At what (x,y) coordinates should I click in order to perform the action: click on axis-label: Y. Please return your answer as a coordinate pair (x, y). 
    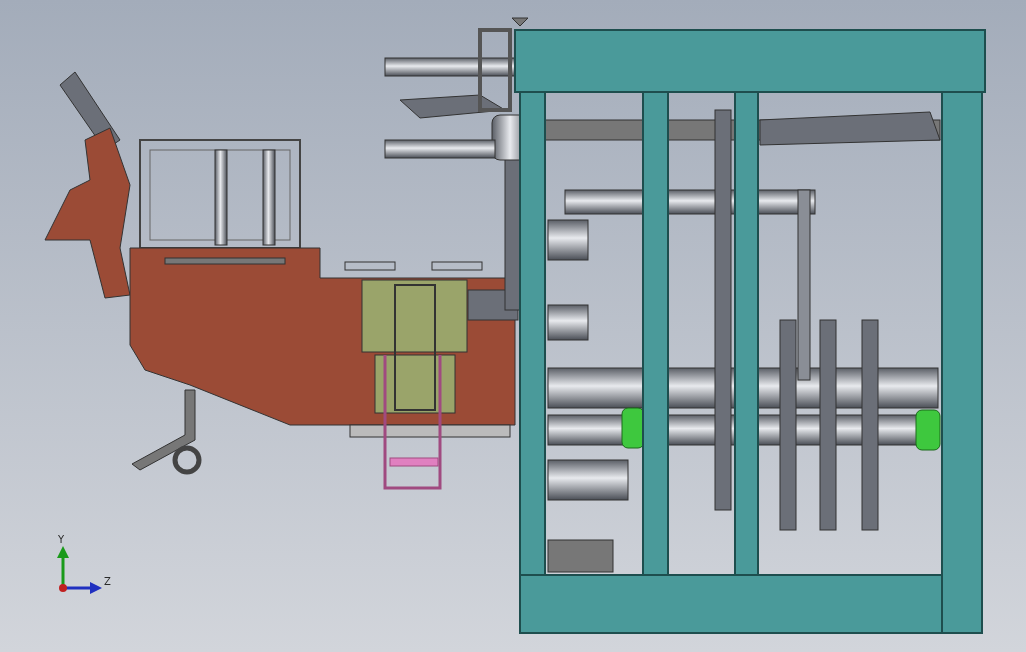
    Looking at the image, I should click on (61, 539).